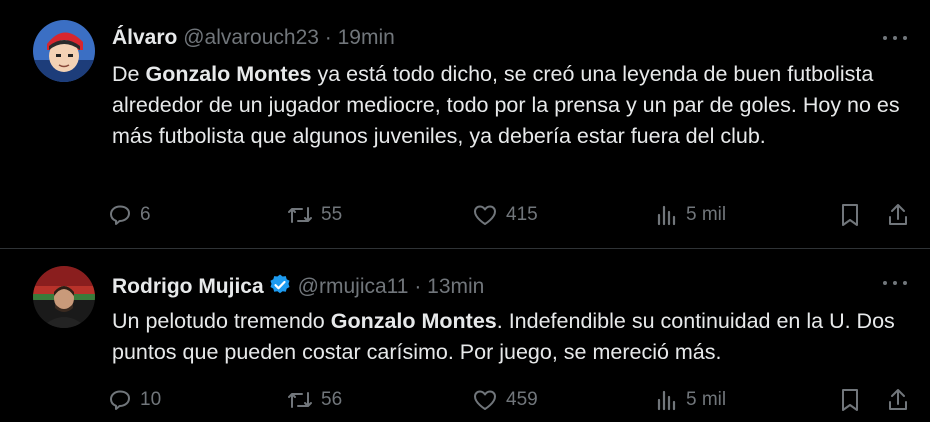 Image resolution: width=930 pixels, height=422 pixels. What do you see at coordinates (505, 215) in the screenshot?
I see `like-button: 415` at bounding box center [505, 215].